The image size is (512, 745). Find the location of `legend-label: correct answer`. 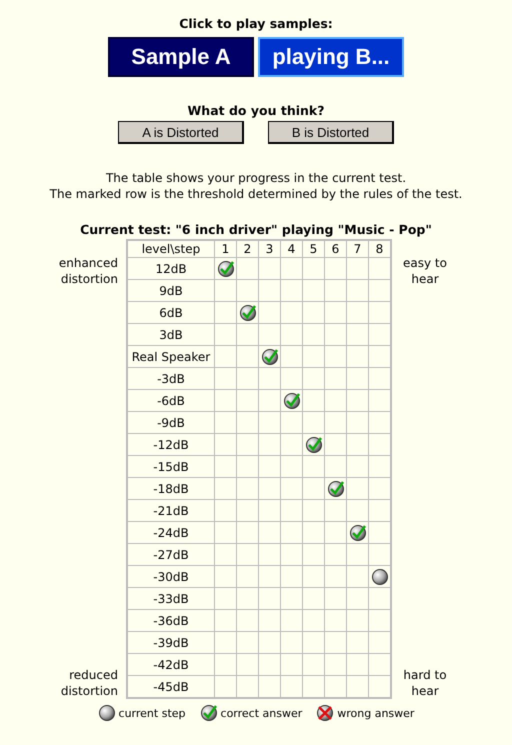

legend-label: correct answer is located at coordinates (261, 713).